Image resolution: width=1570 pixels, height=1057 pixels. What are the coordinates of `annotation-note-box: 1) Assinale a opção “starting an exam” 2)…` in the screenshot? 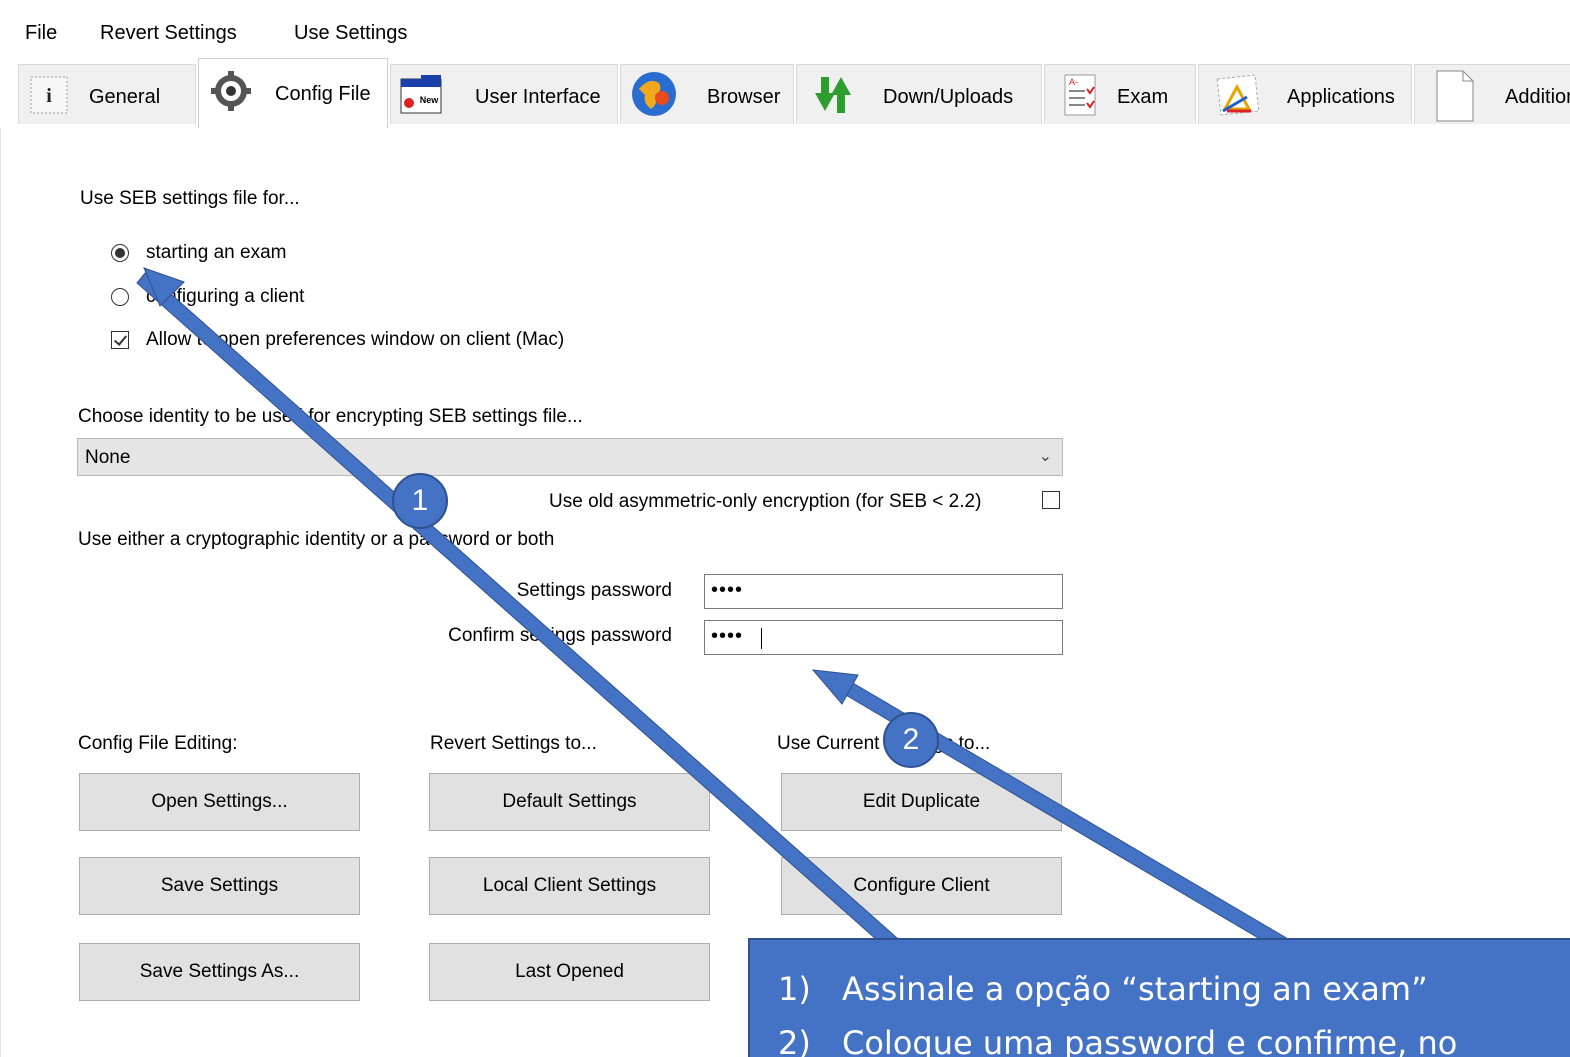 It's located at (1159, 997).